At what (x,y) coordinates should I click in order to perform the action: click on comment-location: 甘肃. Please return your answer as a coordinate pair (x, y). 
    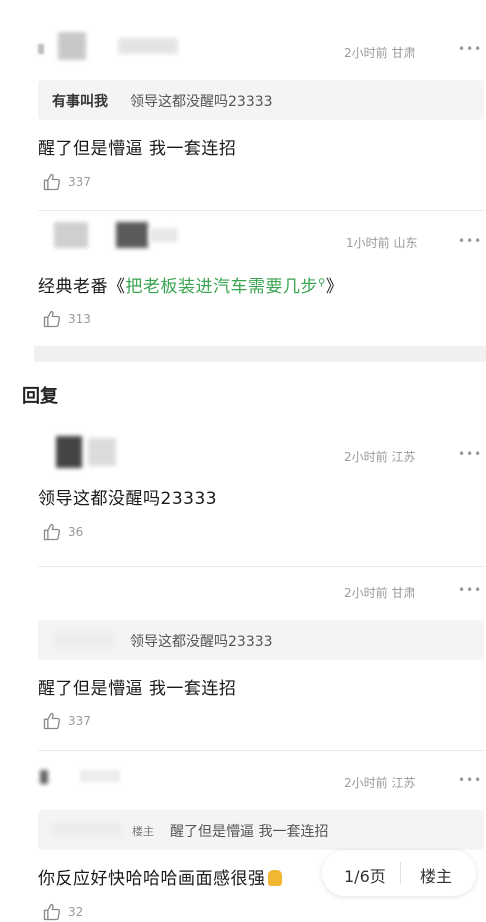
    Looking at the image, I should click on (403, 53).